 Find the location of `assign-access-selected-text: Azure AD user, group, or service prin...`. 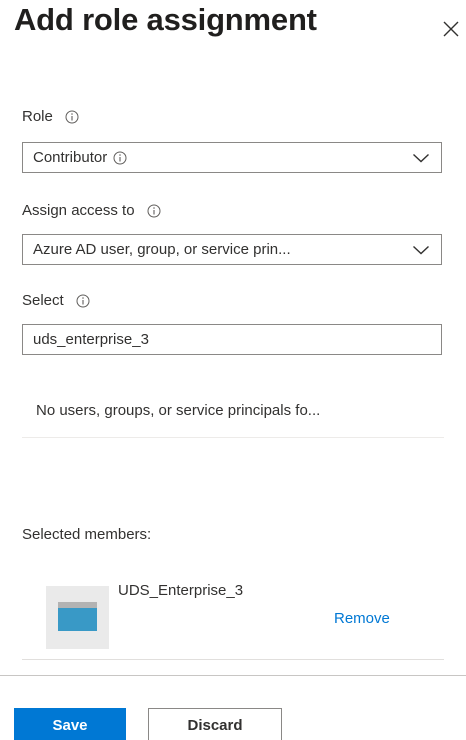

assign-access-selected-text: Azure AD user, group, or service prin... is located at coordinates (162, 249).